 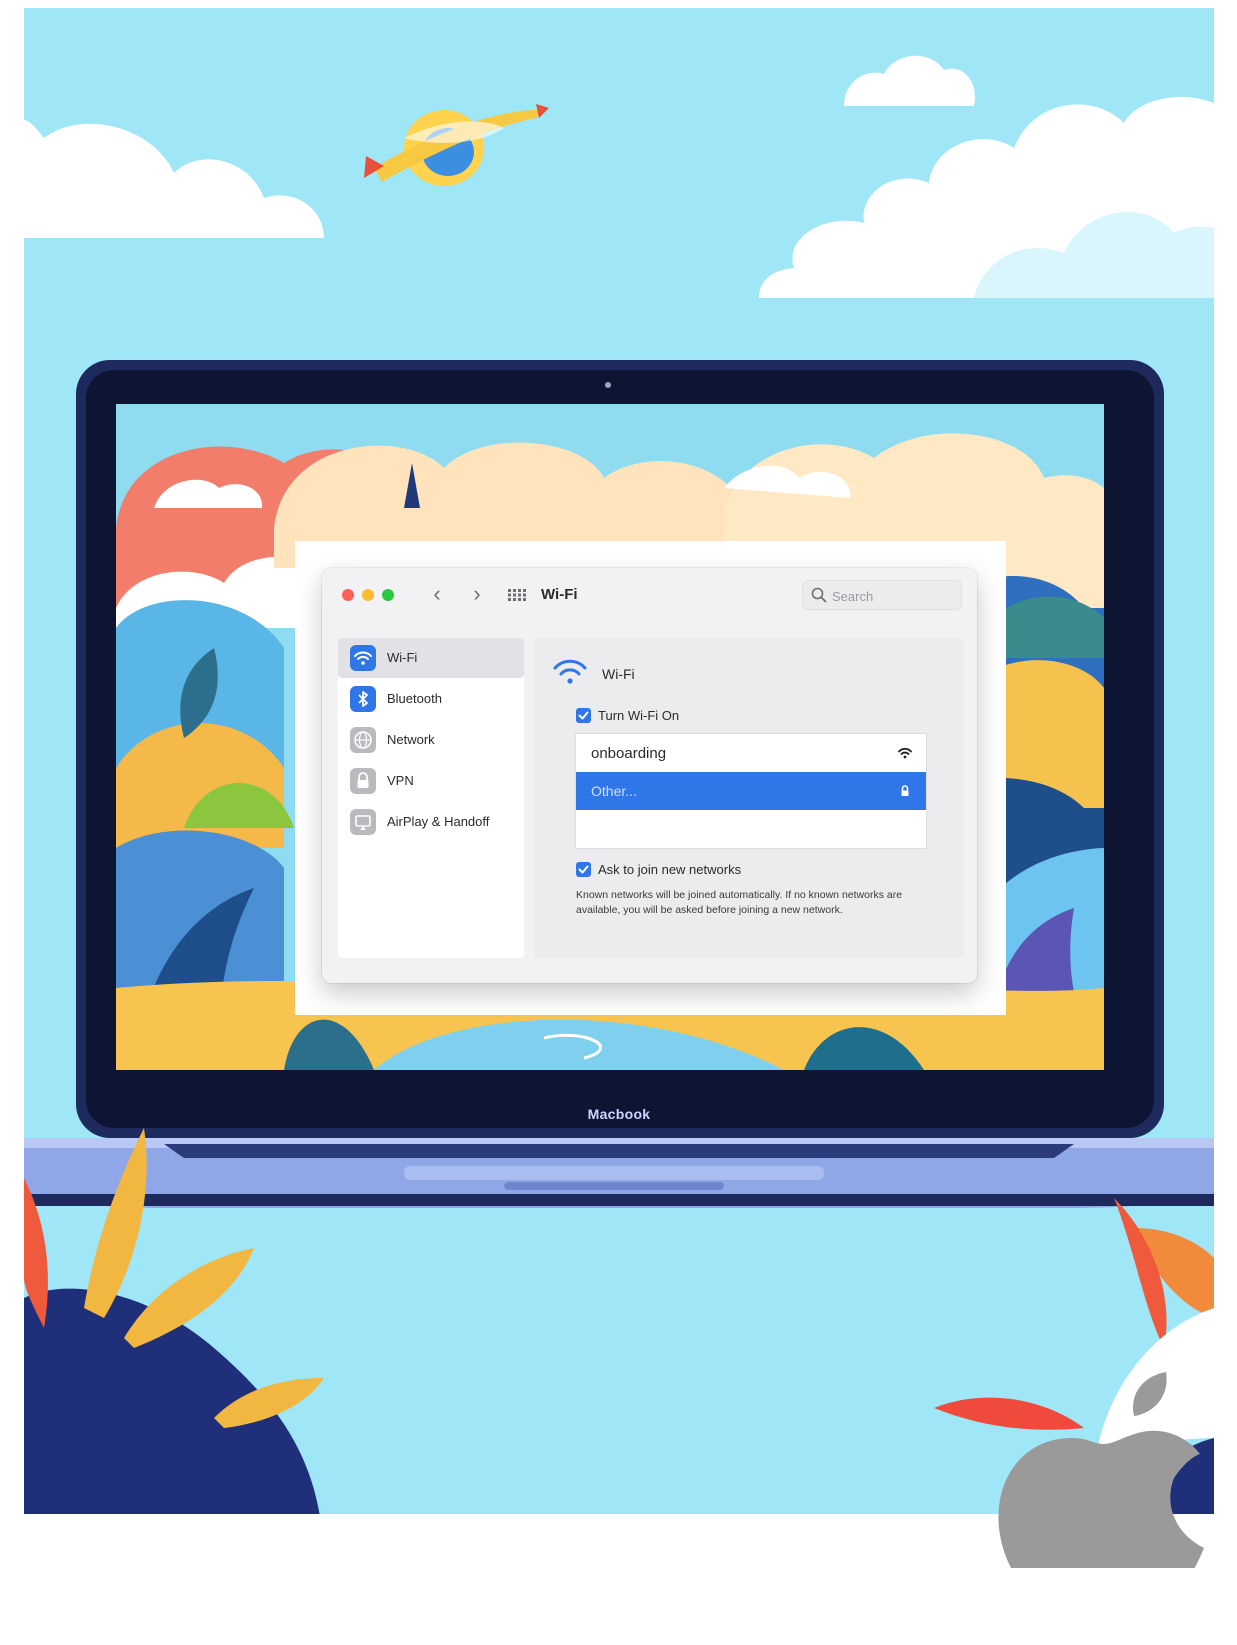 What do you see at coordinates (402, 657) in the screenshot?
I see `sidebar-item-label: Wi-Fi` at bounding box center [402, 657].